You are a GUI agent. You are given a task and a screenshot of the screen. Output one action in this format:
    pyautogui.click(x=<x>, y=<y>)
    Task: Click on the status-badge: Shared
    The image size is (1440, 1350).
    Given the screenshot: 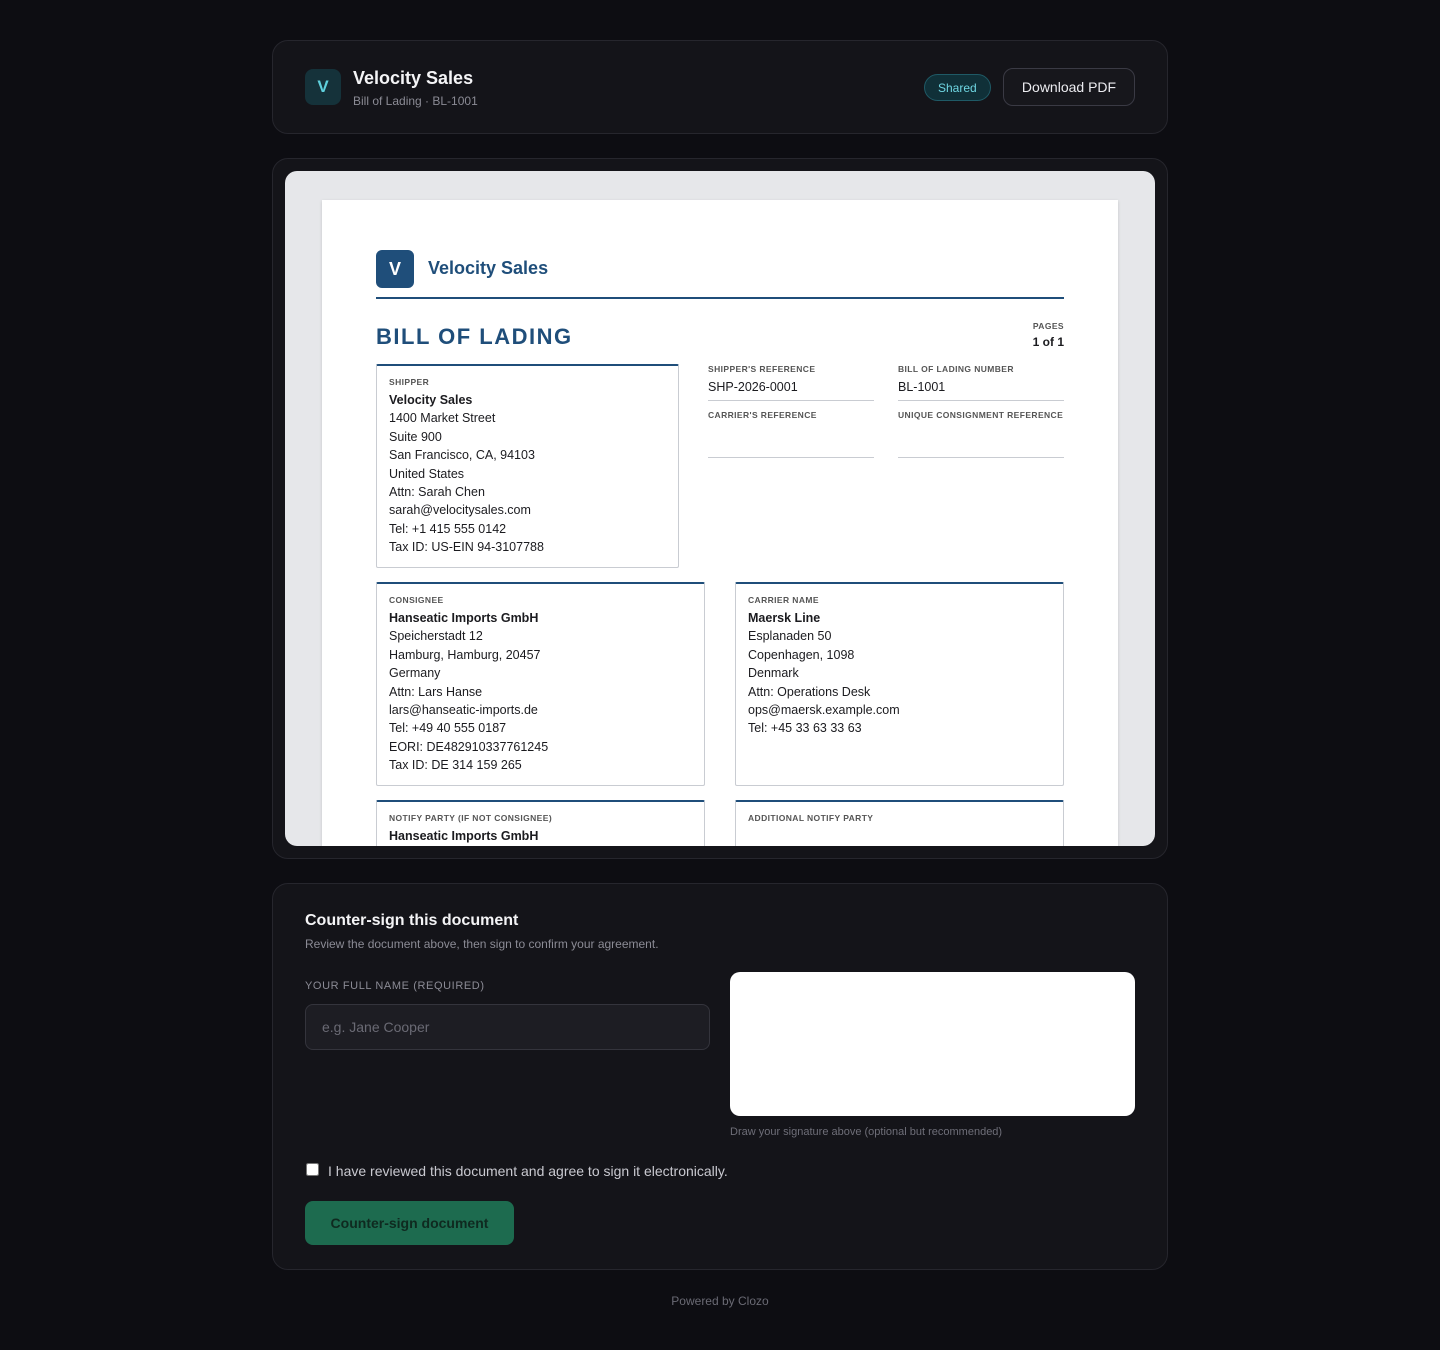 What is the action you would take?
    pyautogui.click(x=957, y=87)
    